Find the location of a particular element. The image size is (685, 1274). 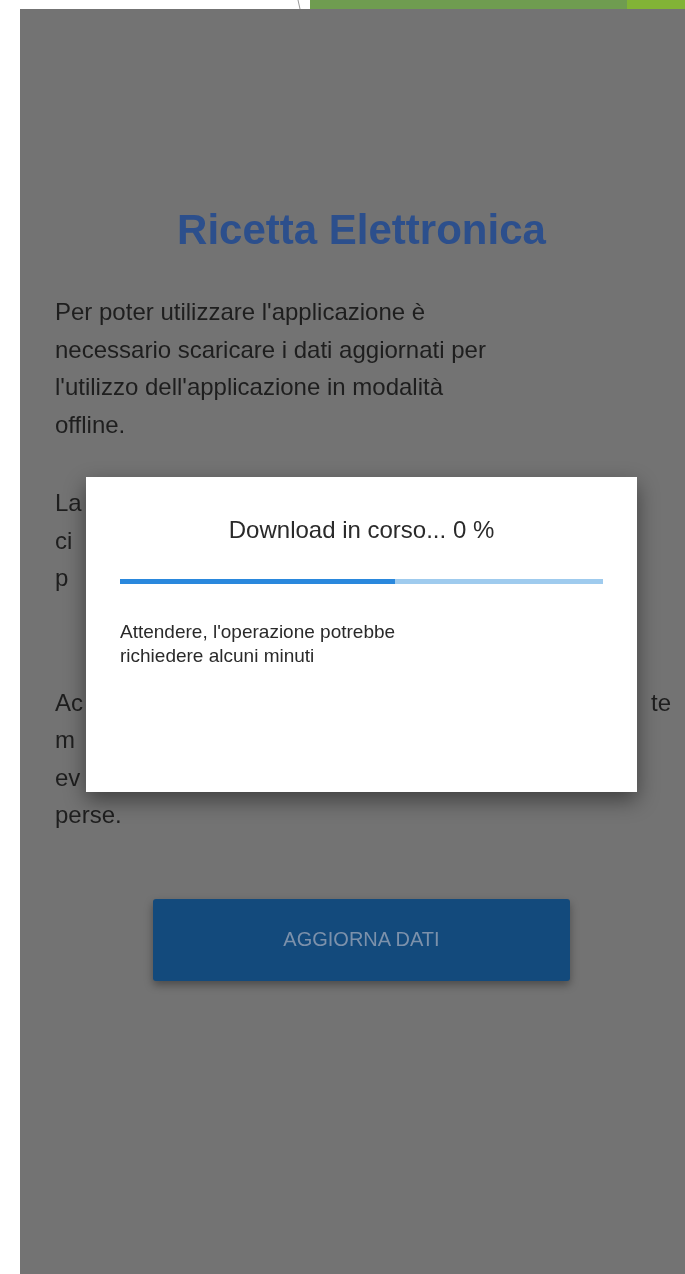

paragraph-text: offline. is located at coordinates (90, 424).